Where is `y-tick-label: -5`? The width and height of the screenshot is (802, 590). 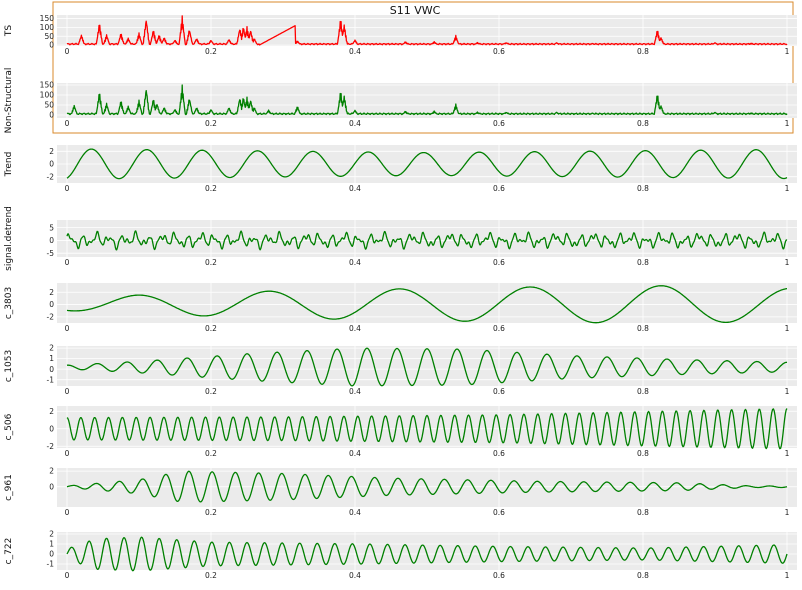
y-tick-label: -5 is located at coordinates (51, 253).